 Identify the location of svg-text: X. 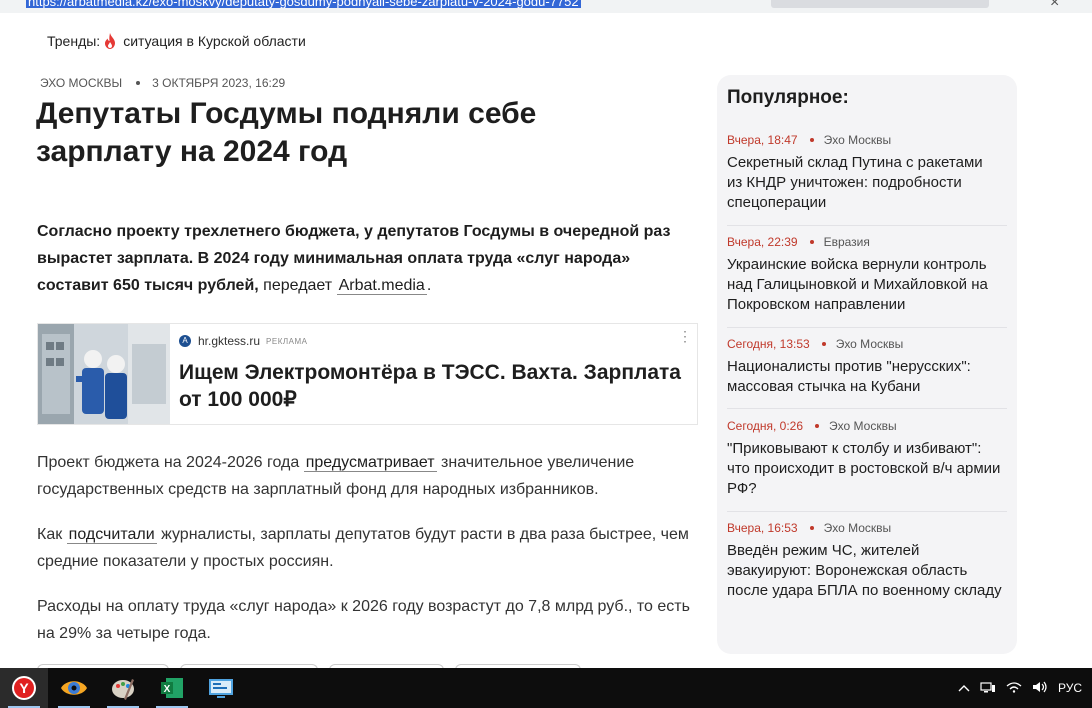
(167, 689).